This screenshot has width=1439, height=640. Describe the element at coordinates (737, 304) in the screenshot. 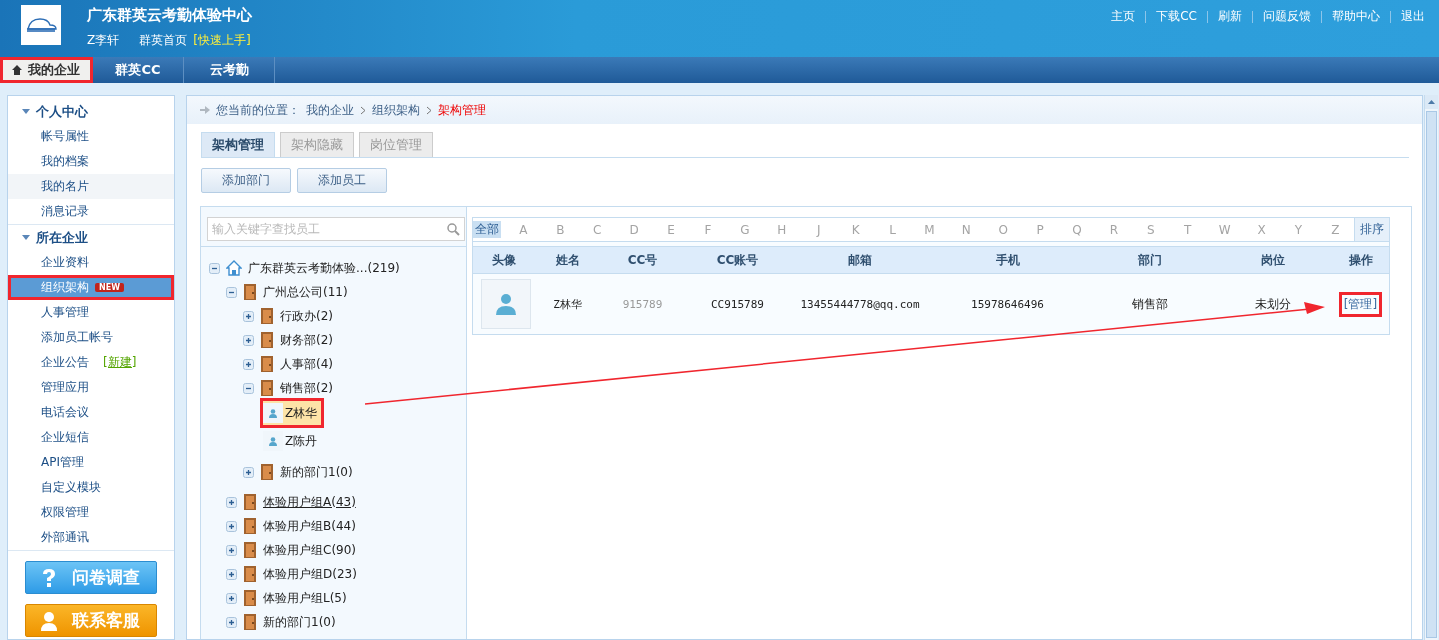

I see `table-cell: CC915789` at that location.